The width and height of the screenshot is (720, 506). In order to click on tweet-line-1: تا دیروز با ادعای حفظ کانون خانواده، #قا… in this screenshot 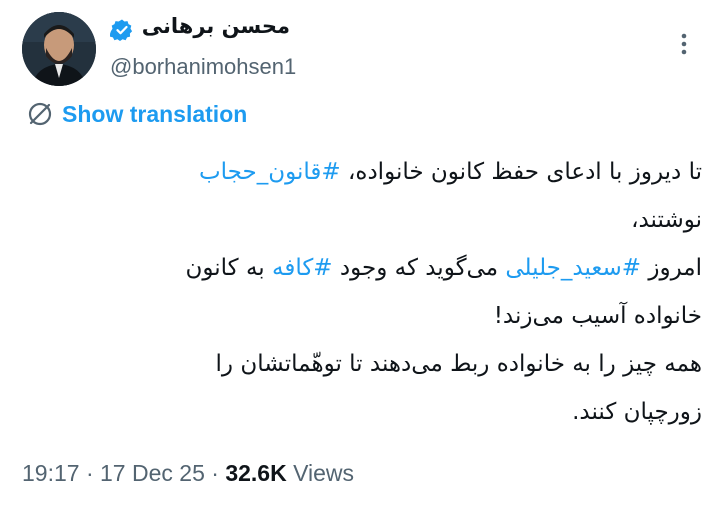, I will do `click(361, 172)`.